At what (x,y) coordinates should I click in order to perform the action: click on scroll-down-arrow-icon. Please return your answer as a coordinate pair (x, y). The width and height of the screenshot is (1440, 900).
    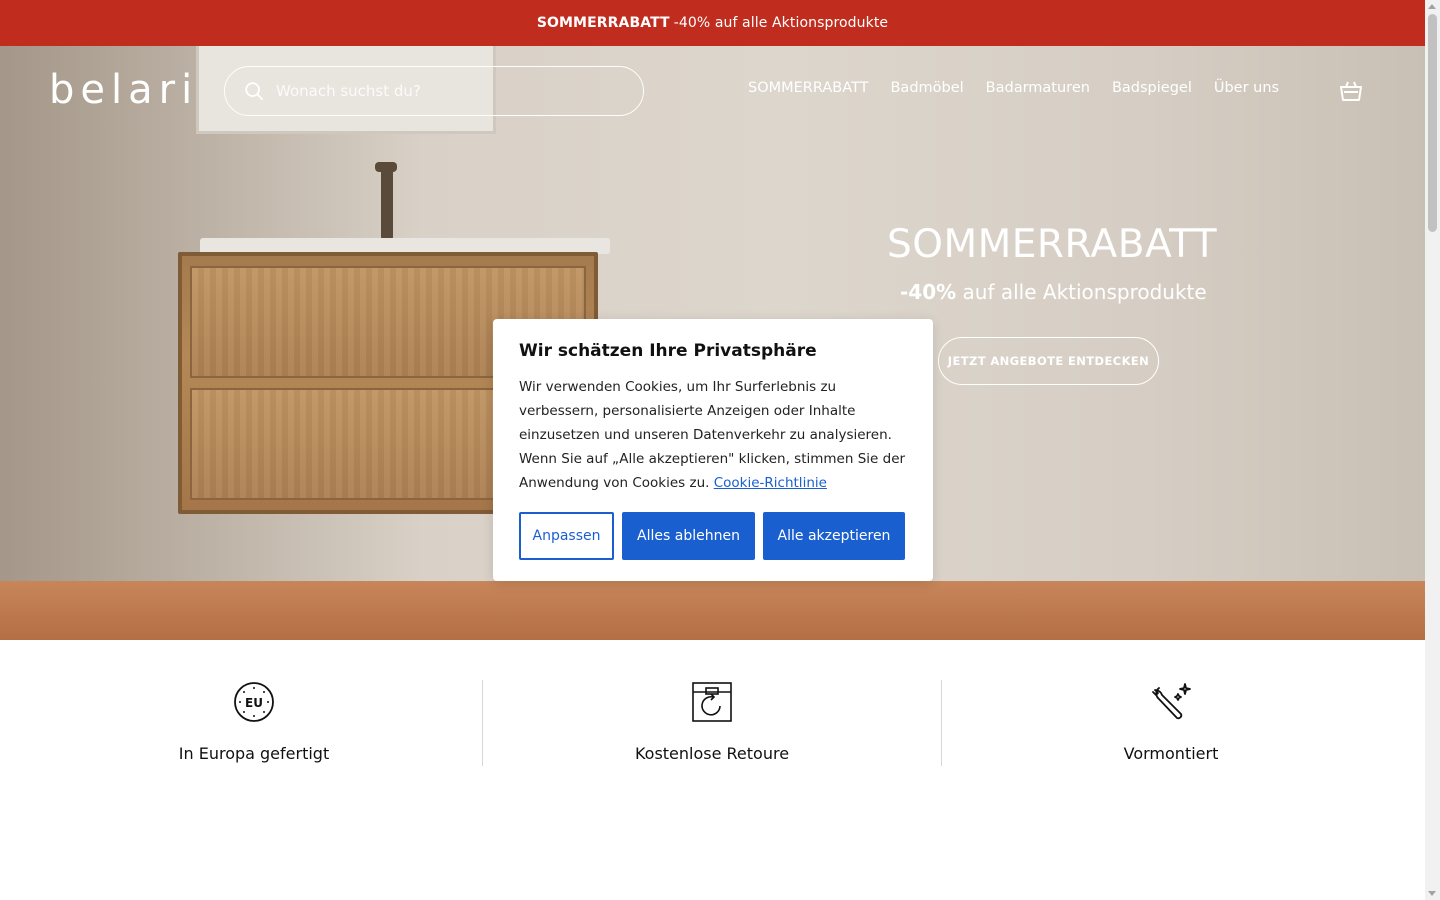
    Looking at the image, I should click on (1432, 893).